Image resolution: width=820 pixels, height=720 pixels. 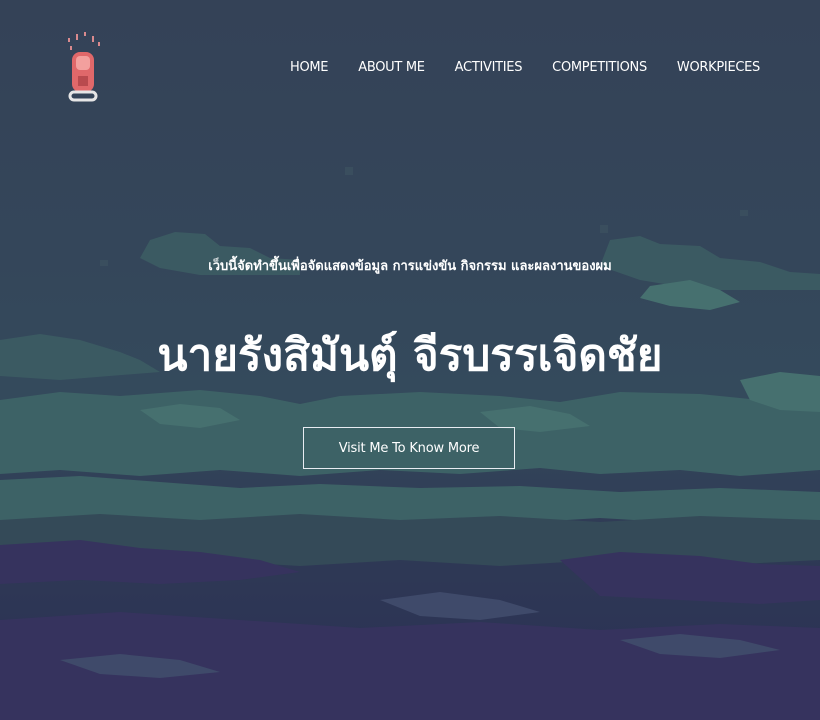 What do you see at coordinates (599, 67) in the screenshot?
I see `nav-competitions-link: COMPETITIONS` at bounding box center [599, 67].